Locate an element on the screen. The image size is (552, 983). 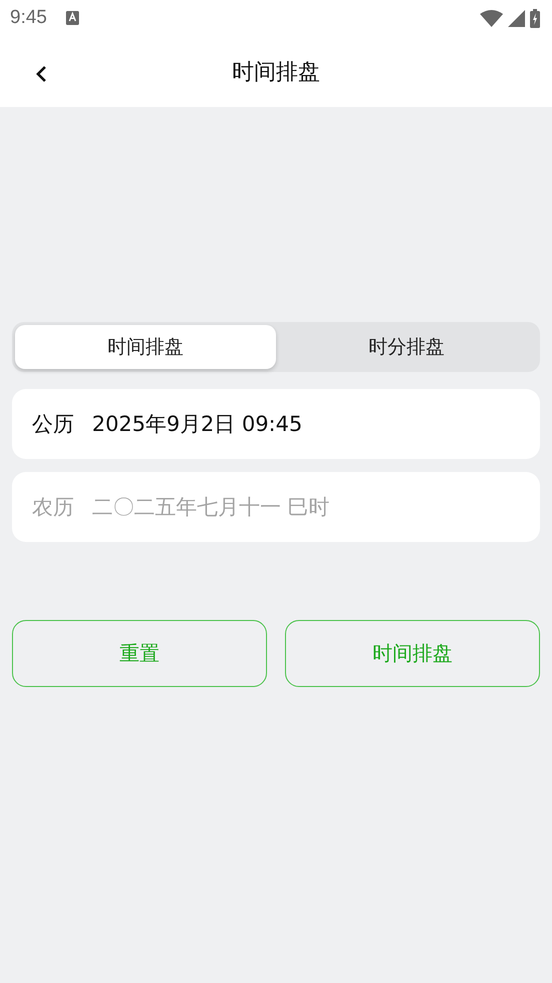
back-icon is located at coordinates (42, 74).